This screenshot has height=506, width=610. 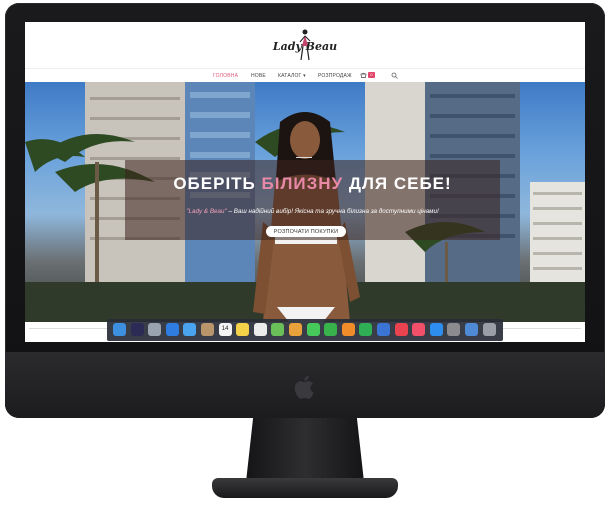 What do you see at coordinates (243, 329) in the screenshot?
I see `notes-icon` at bounding box center [243, 329].